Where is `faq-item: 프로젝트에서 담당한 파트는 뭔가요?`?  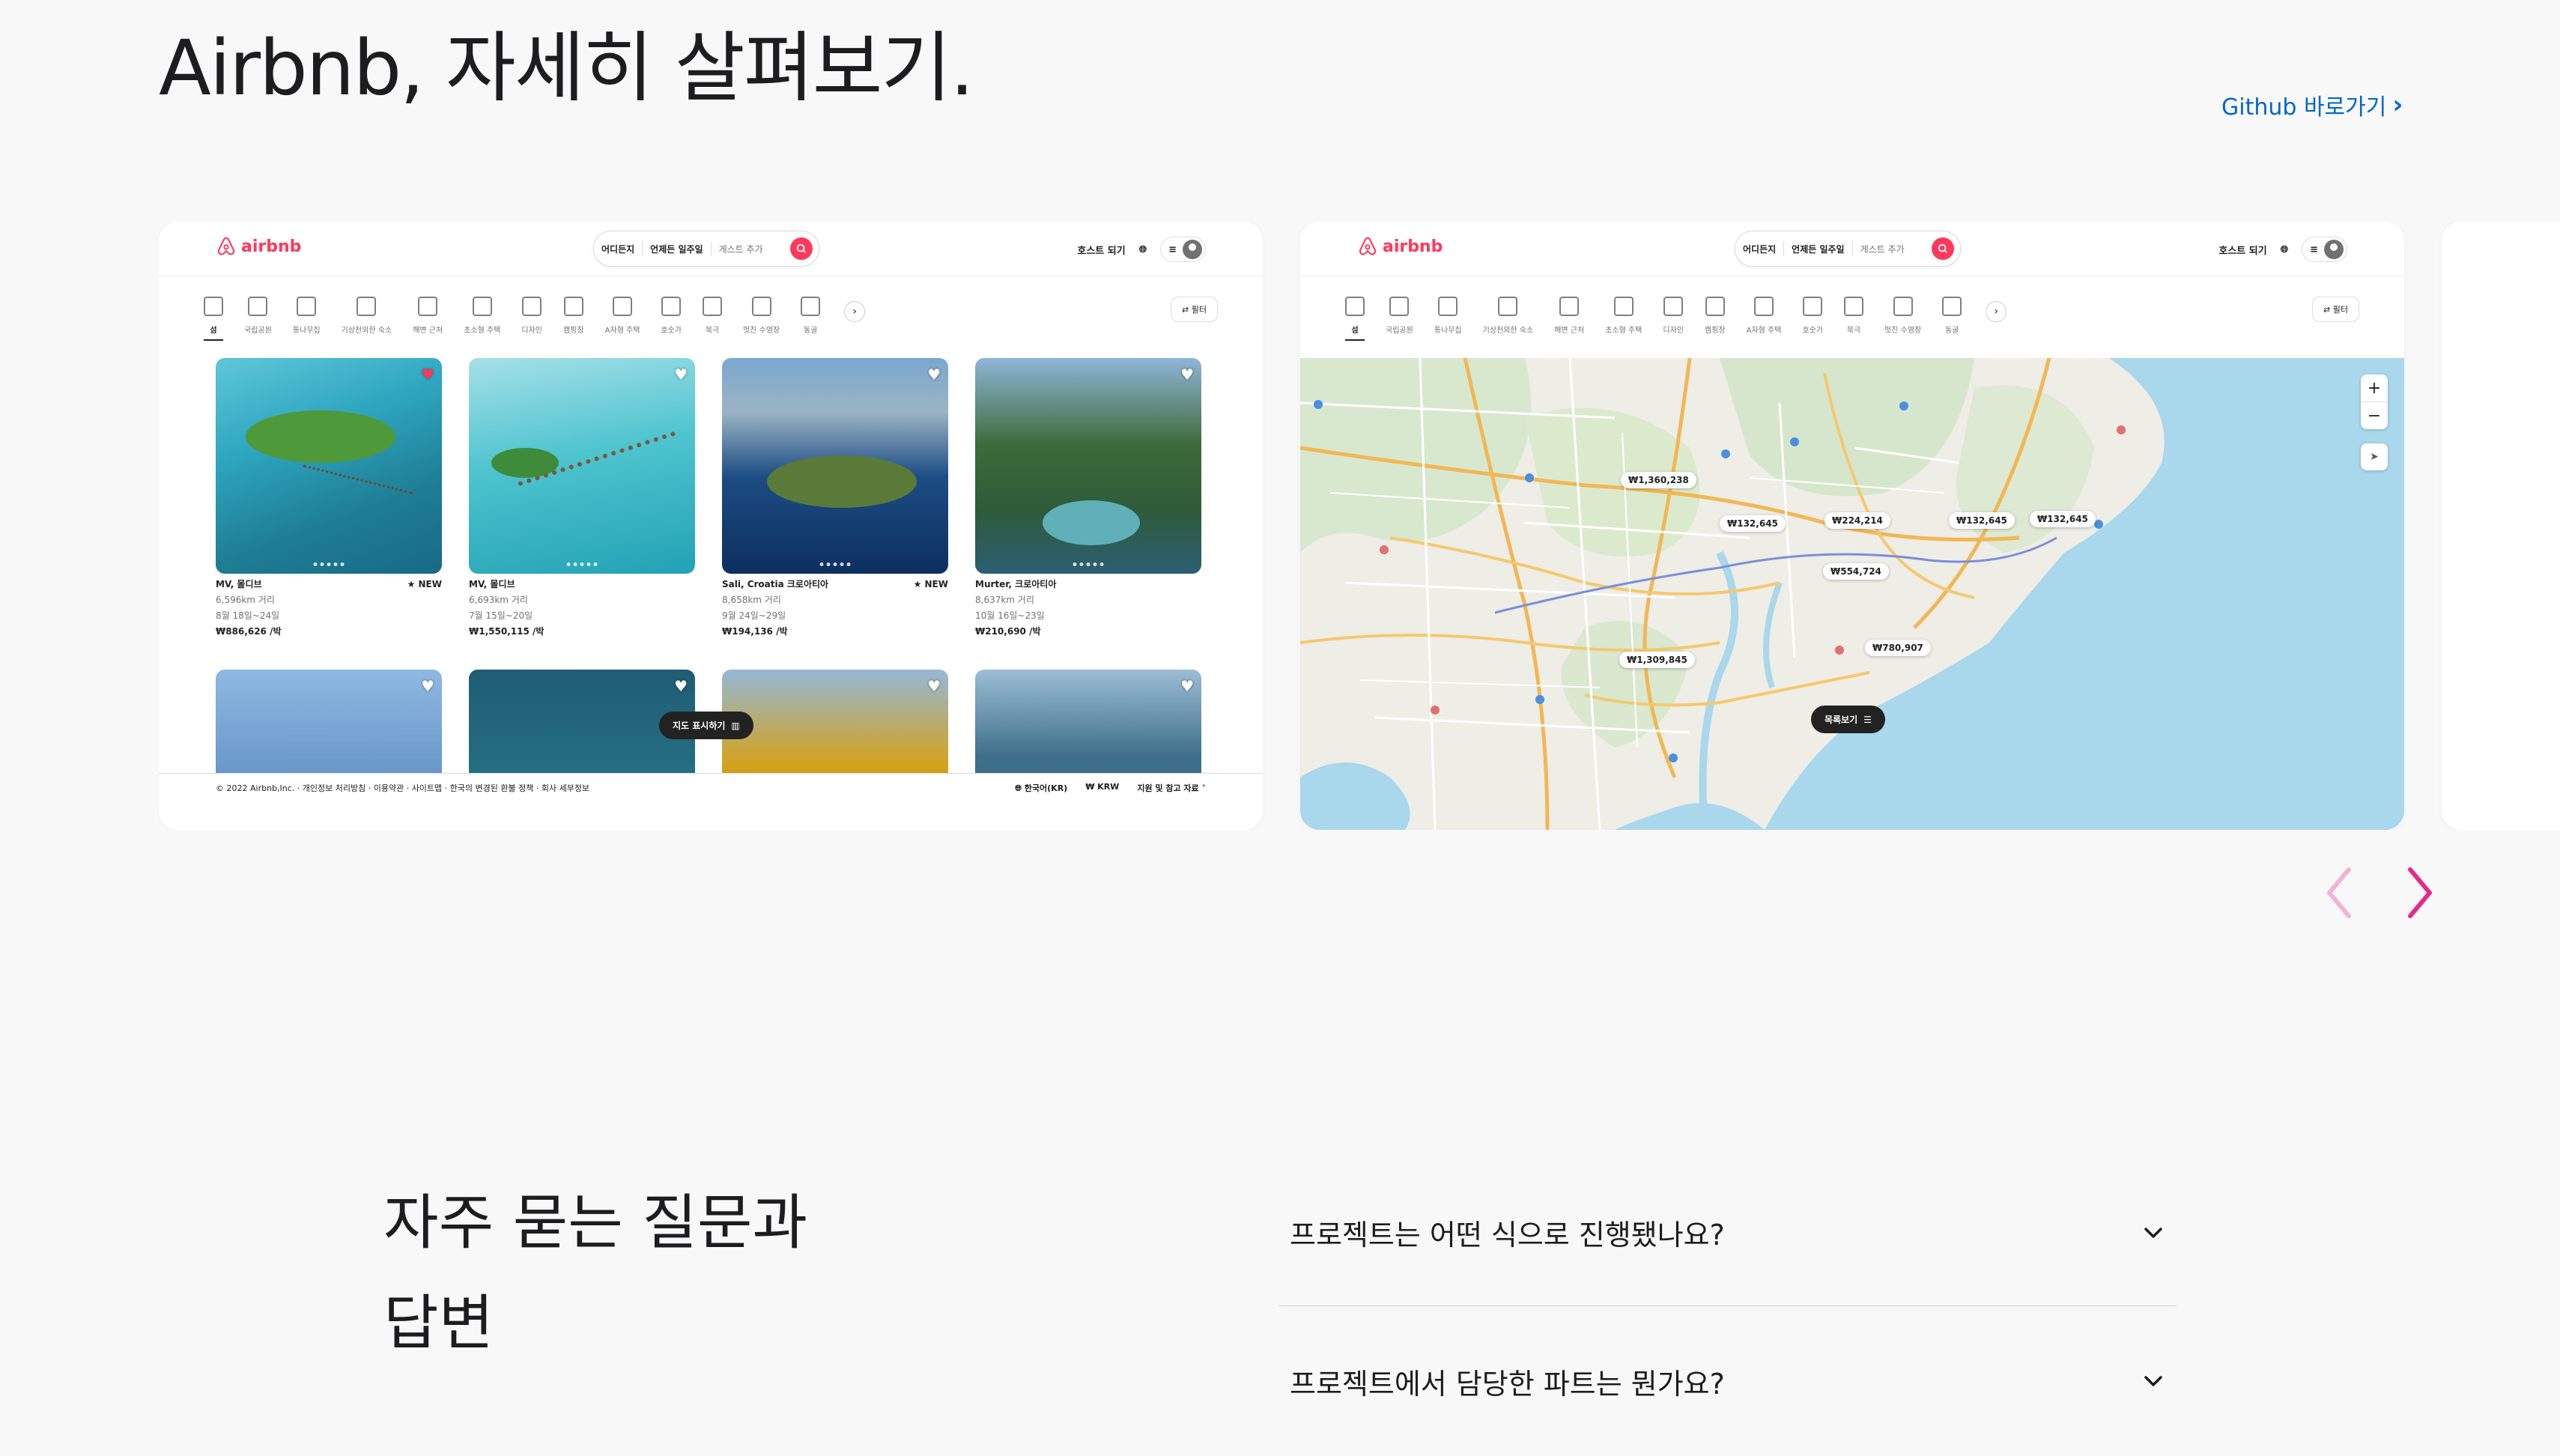
faq-item: 프로젝트에서 담당한 파트는 뭔가요? is located at coordinates (1728, 1381).